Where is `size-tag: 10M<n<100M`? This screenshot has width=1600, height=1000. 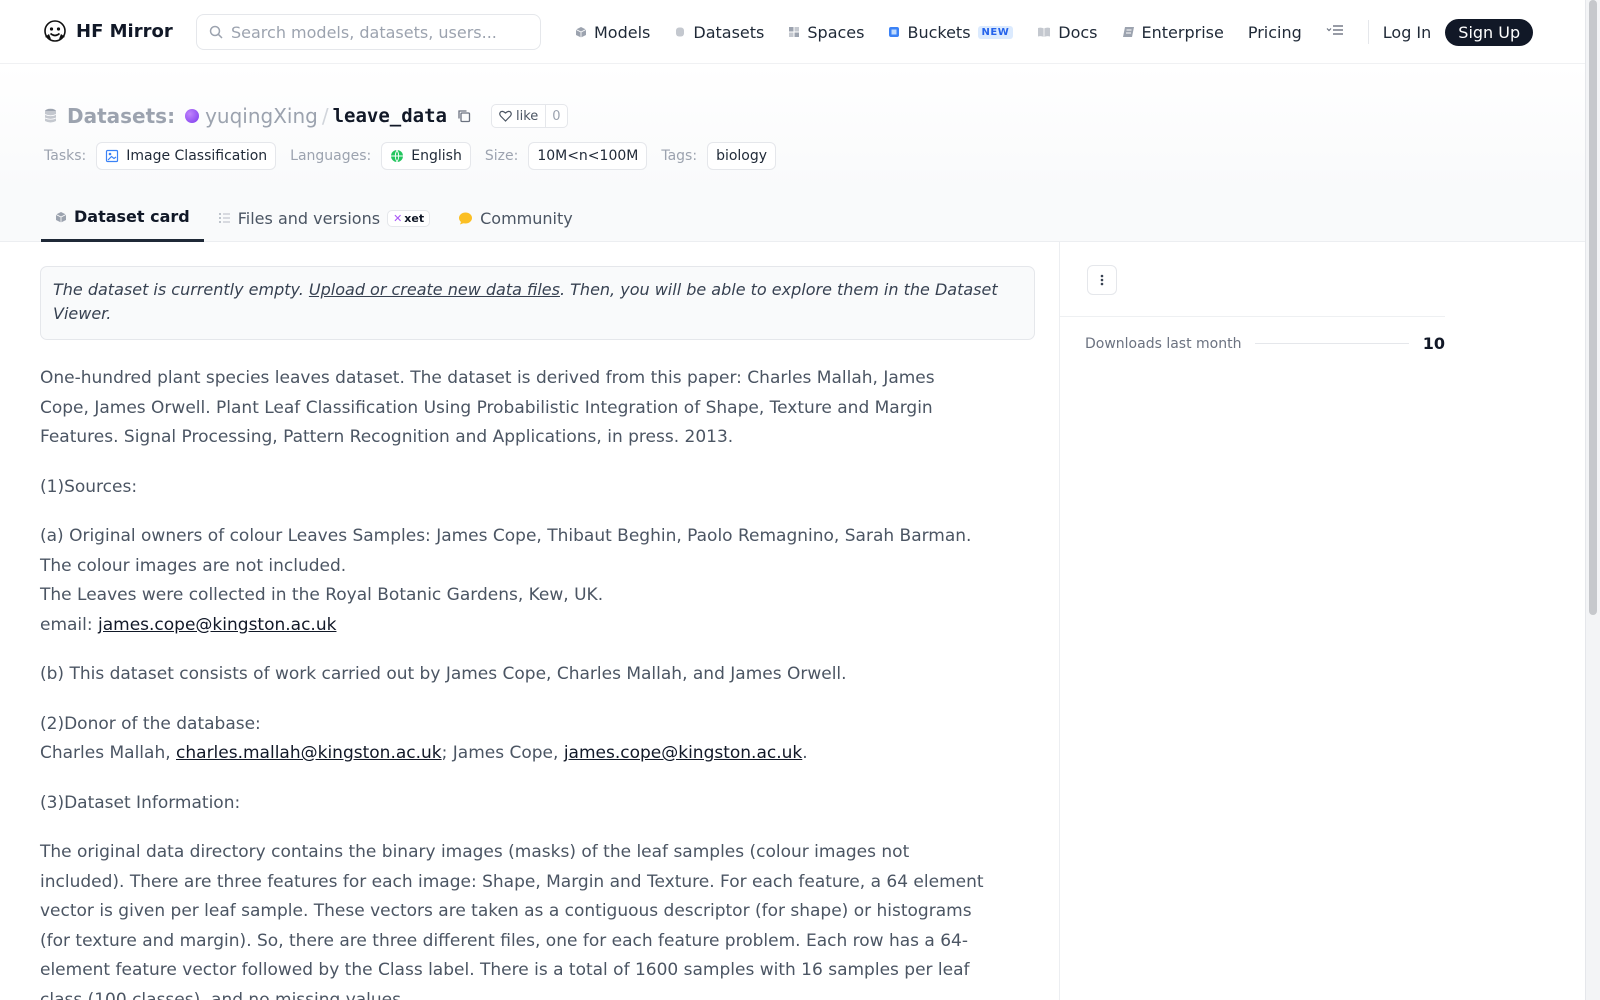 size-tag: 10M<n<100M is located at coordinates (588, 156).